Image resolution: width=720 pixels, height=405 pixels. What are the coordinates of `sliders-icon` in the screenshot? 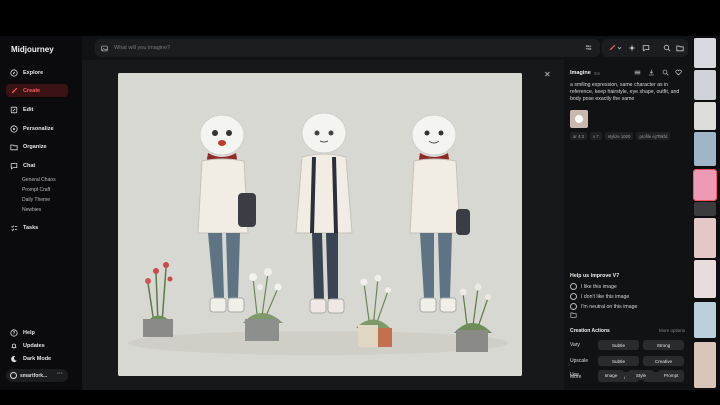 It's located at (14, 128).